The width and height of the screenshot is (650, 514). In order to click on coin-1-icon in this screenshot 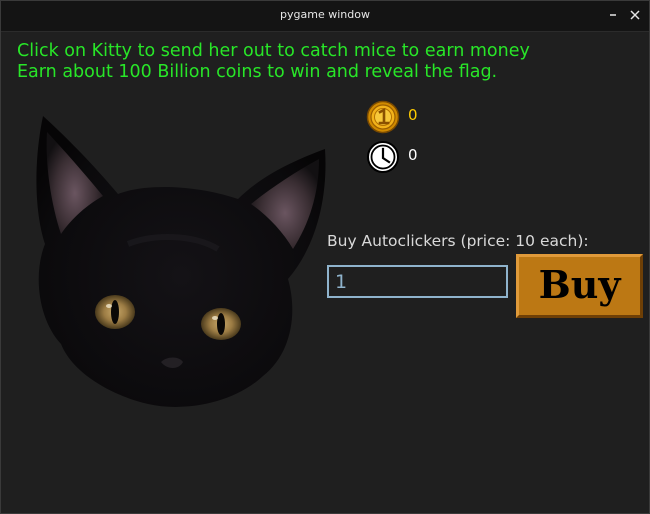, I will do `click(383, 117)`.